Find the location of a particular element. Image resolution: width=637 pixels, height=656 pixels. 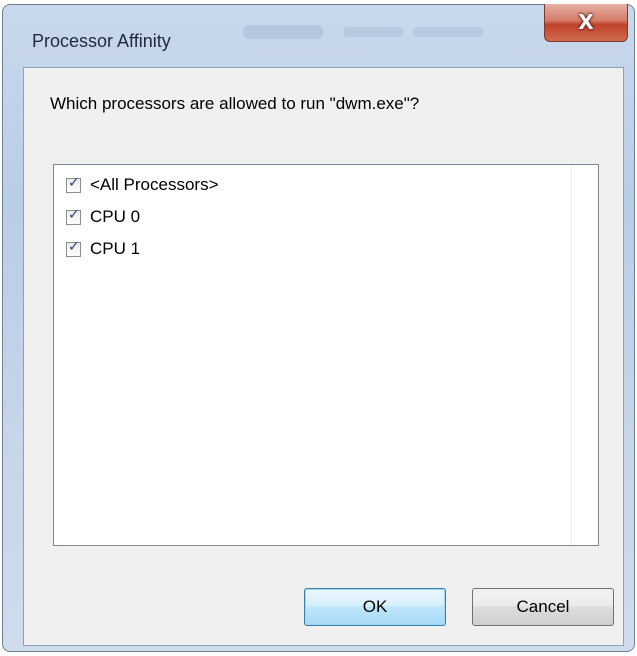

cpu-0-checkbox: ✓ is located at coordinates (73, 215).